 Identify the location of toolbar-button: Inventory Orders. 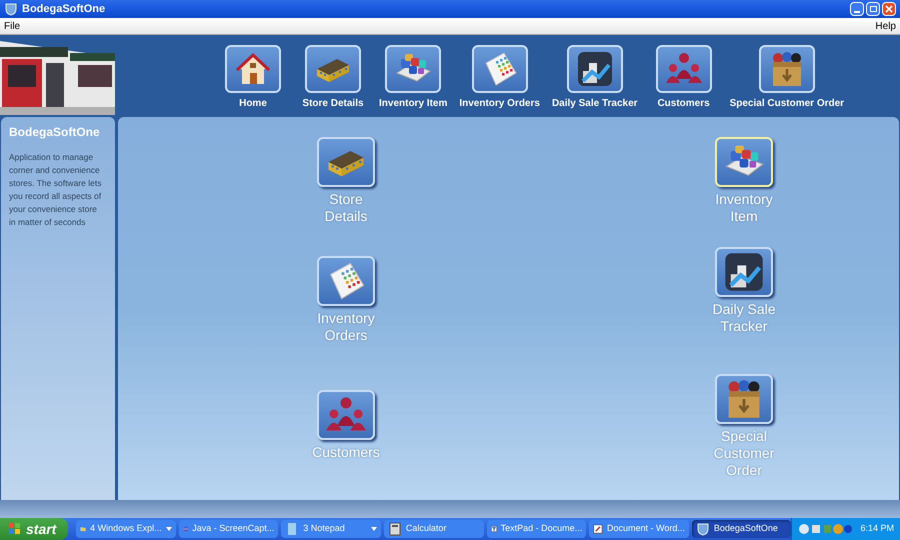
(499, 78).